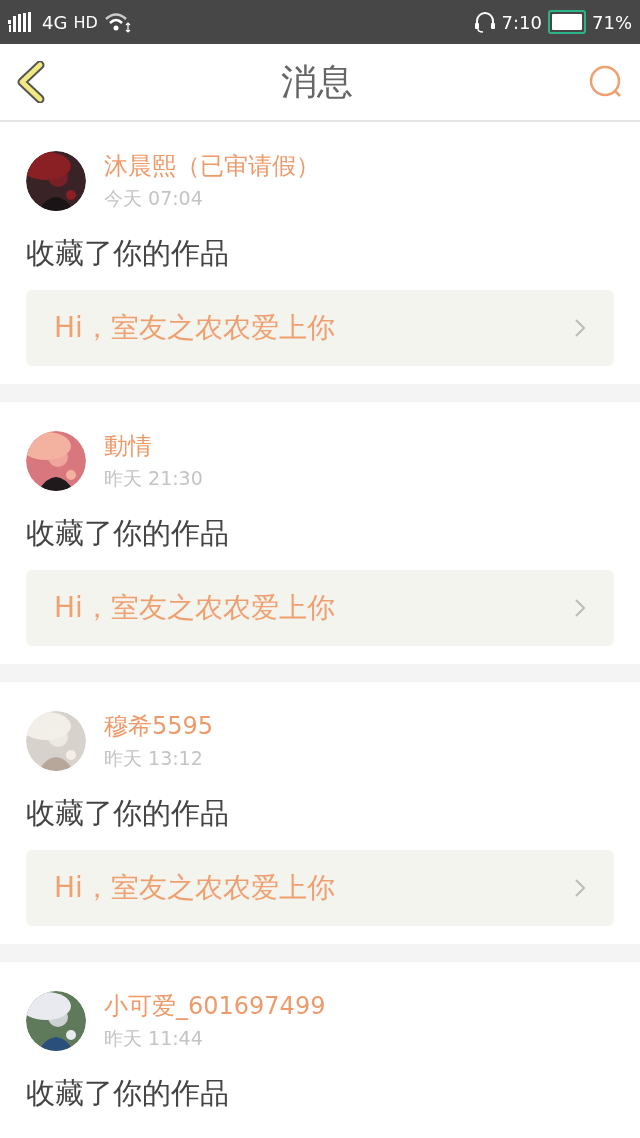 Image resolution: width=640 pixels, height=1138 pixels. What do you see at coordinates (31, 82) in the screenshot?
I see `back-button` at bounding box center [31, 82].